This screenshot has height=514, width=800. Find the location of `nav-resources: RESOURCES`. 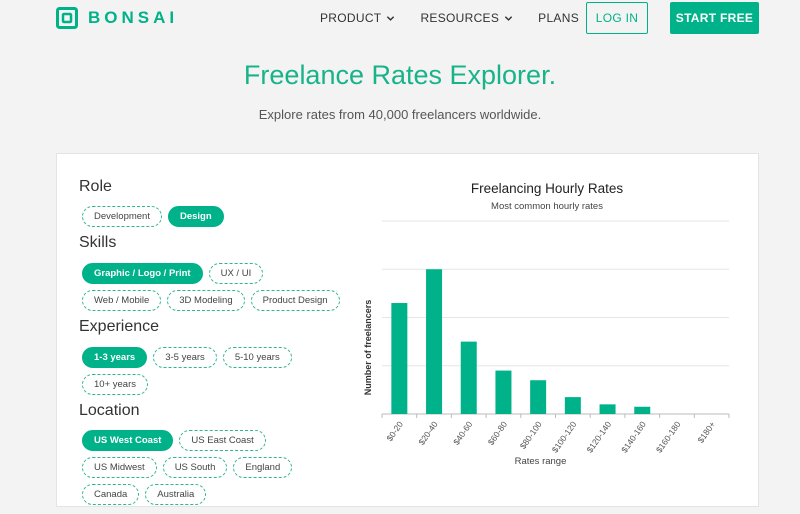

nav-resources: RESOURCES is located at coordinates (466, 18).